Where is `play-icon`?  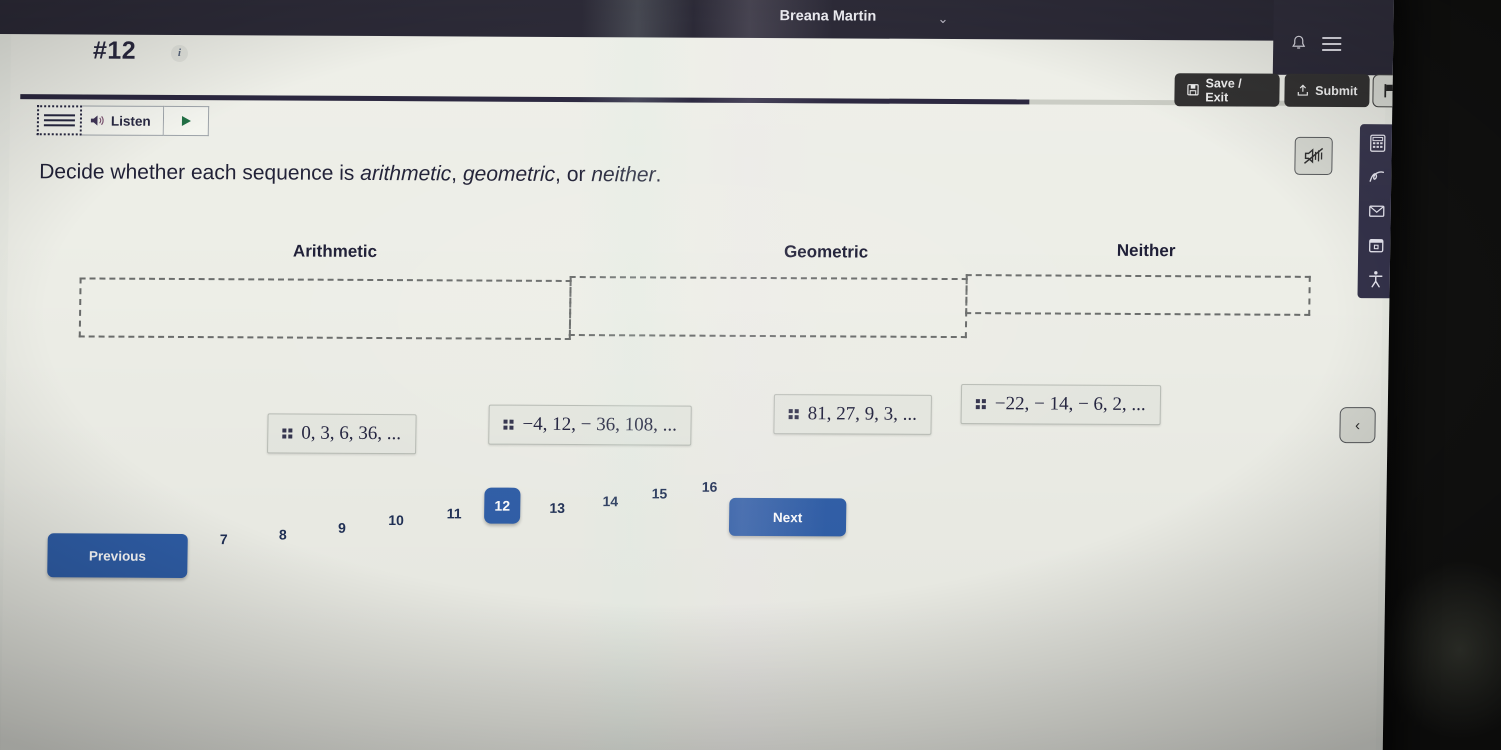 play-icon is located at coordinates (186, 120).